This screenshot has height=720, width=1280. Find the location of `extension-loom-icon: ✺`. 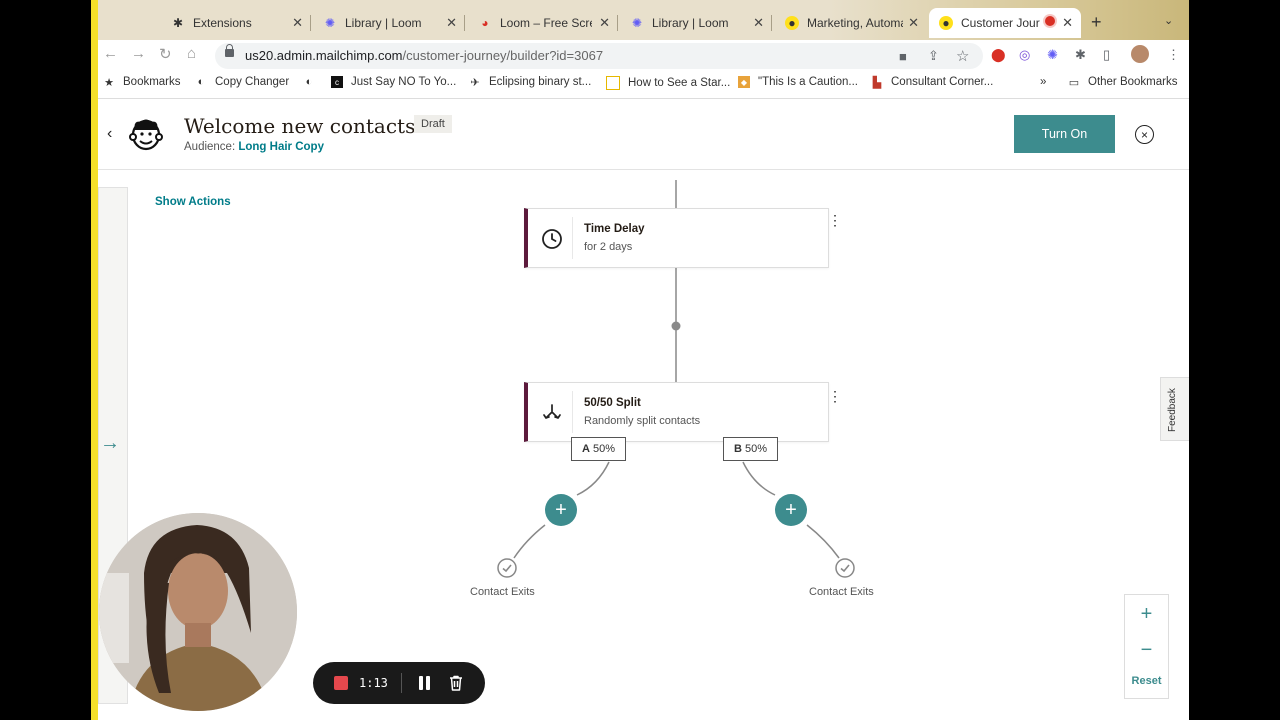

extension-loom-icon: ✺ is located at coordinates (1052, 55).